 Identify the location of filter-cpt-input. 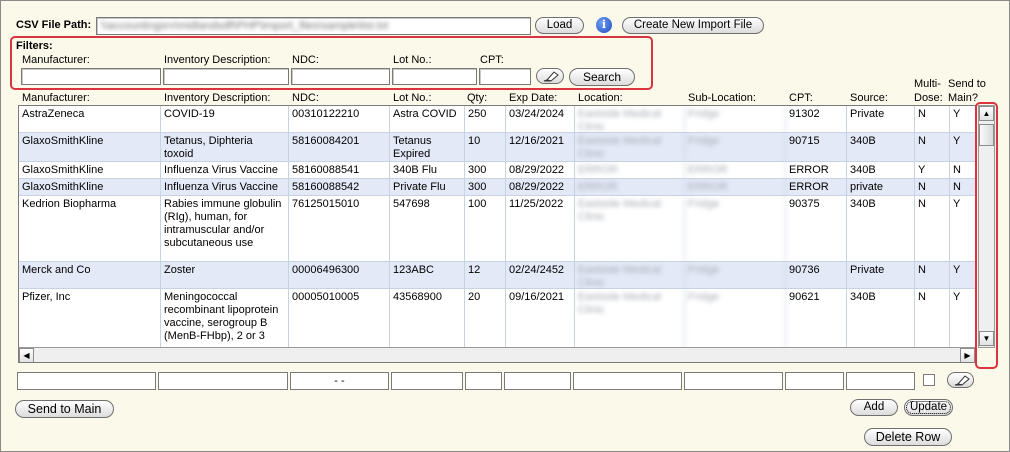
(505, 76).